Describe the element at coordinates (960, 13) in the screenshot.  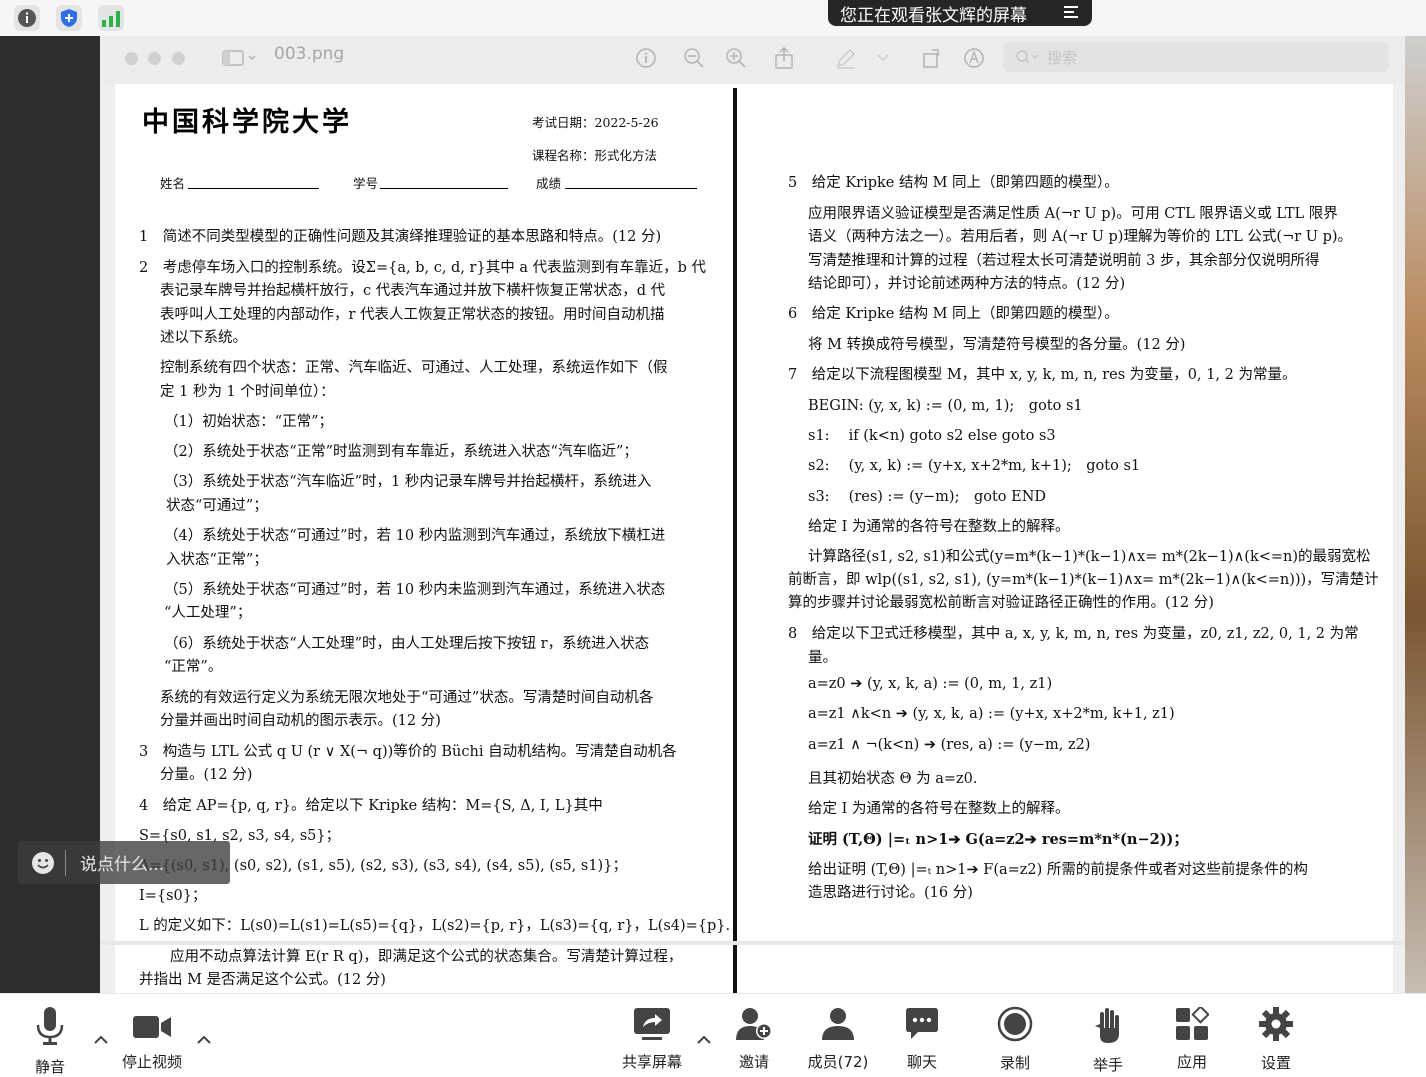
I see `screen-share-banner: 您正在观看张文辉的屏幕` at that location.